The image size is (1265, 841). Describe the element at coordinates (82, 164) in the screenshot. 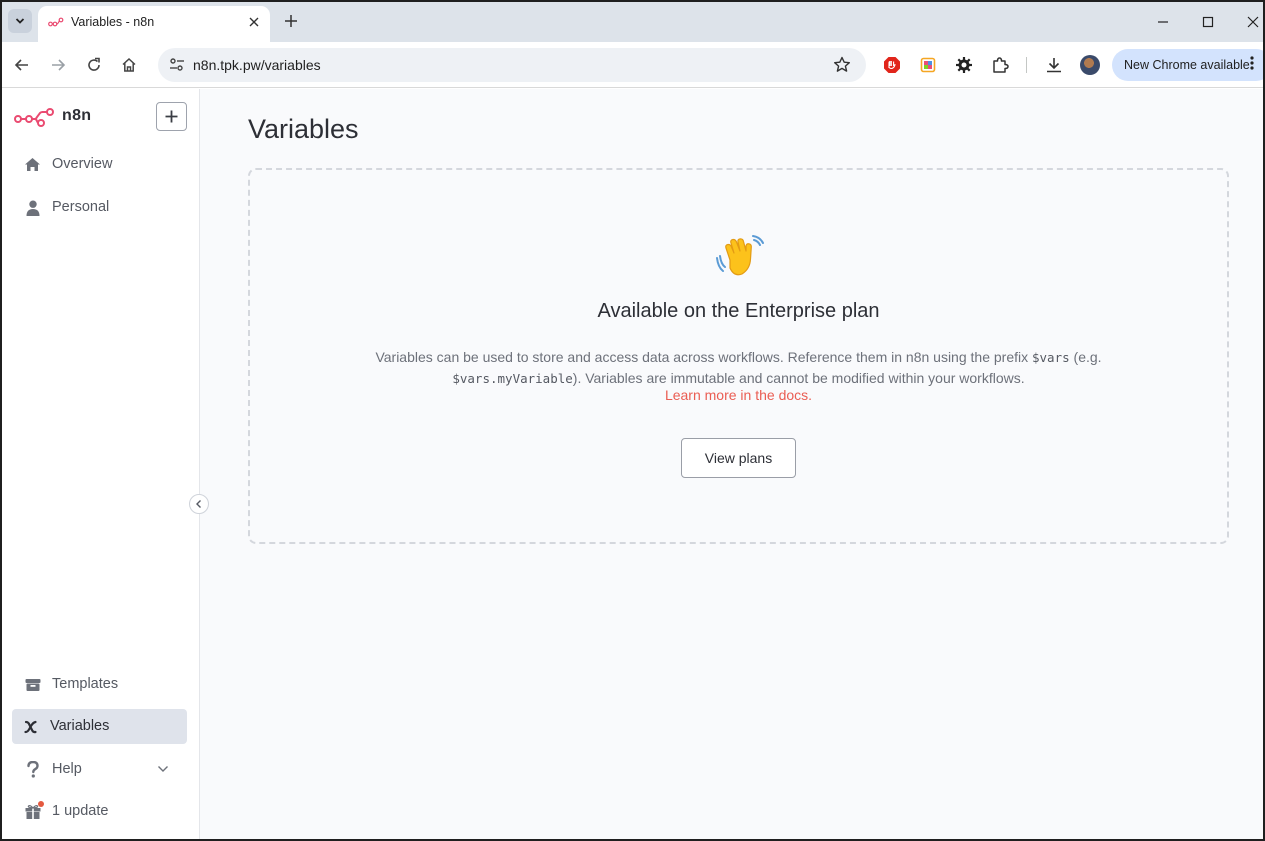

I see `sidebar-item-label: Overview` at that location.